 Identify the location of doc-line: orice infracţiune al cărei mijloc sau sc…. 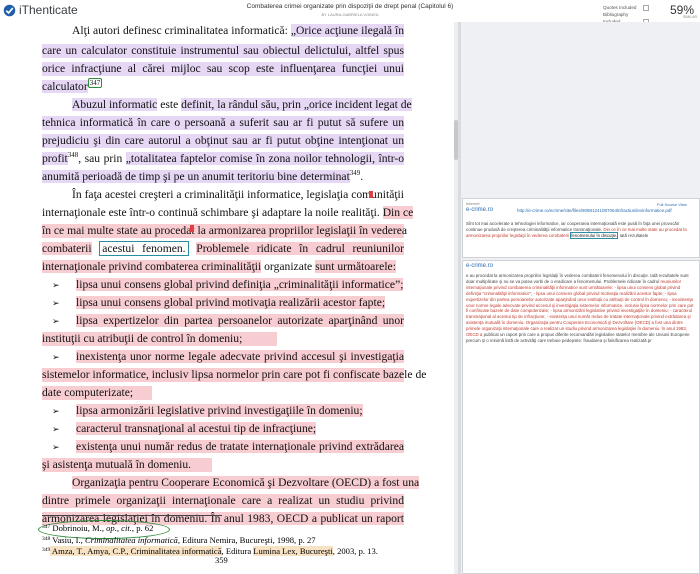
(223, 69).